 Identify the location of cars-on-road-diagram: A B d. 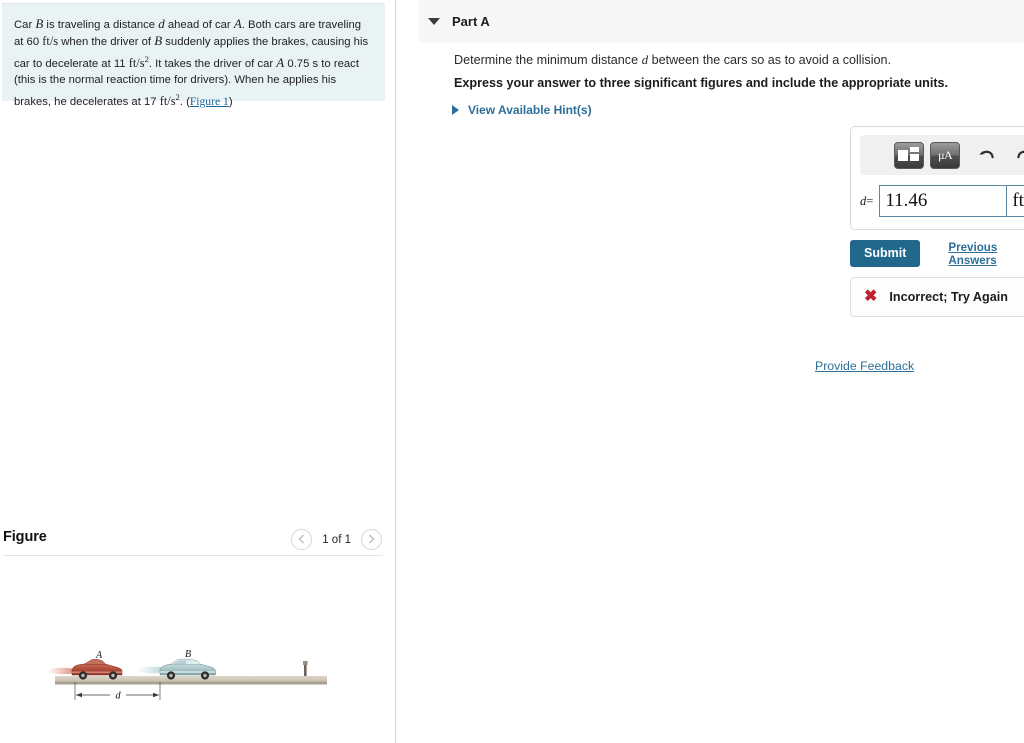
(187, 675).